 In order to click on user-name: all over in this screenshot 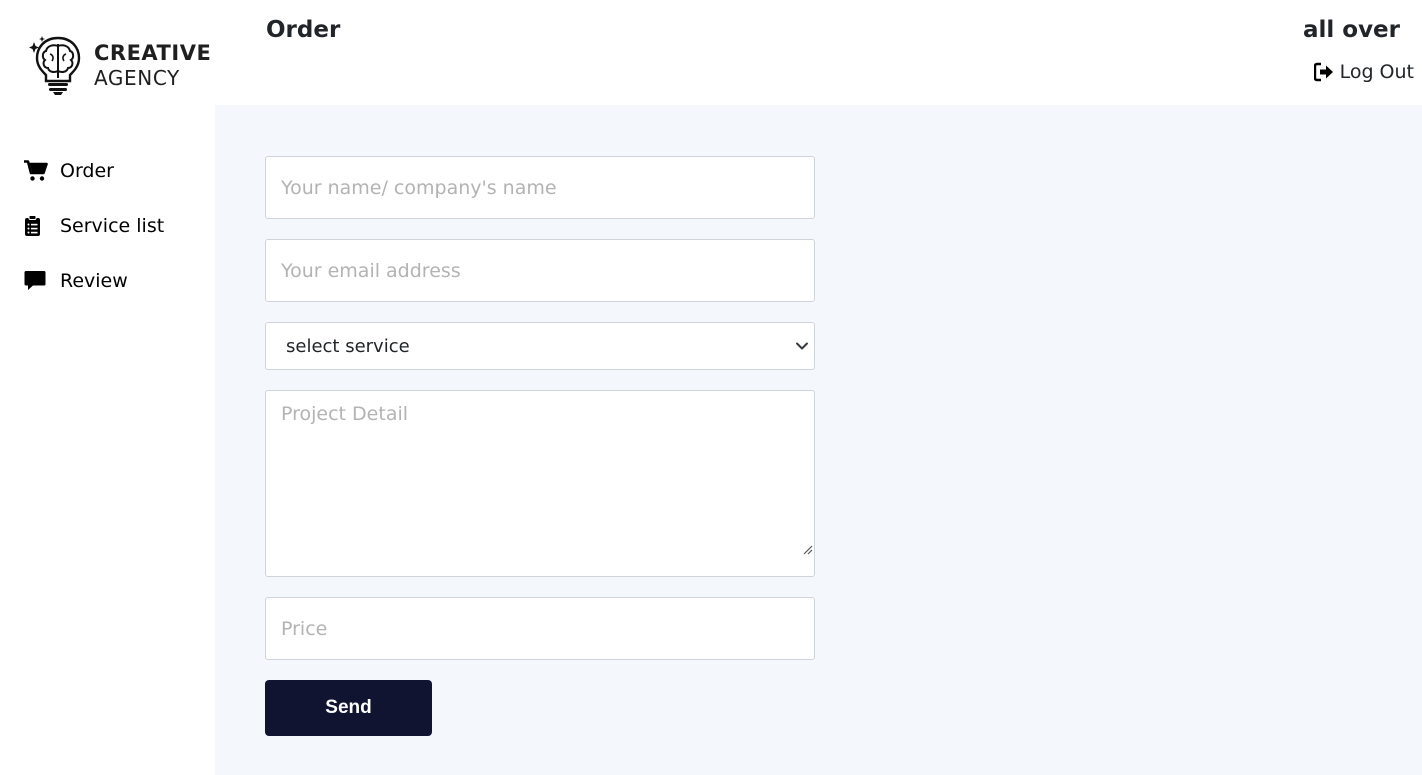, I will do `click(1351, 30)`.